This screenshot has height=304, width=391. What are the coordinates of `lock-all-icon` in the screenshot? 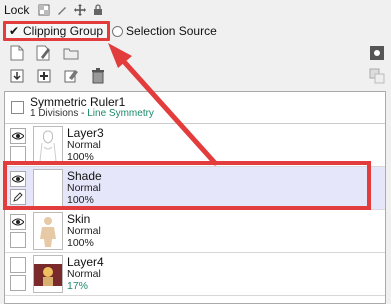 It's located at (98, 10).